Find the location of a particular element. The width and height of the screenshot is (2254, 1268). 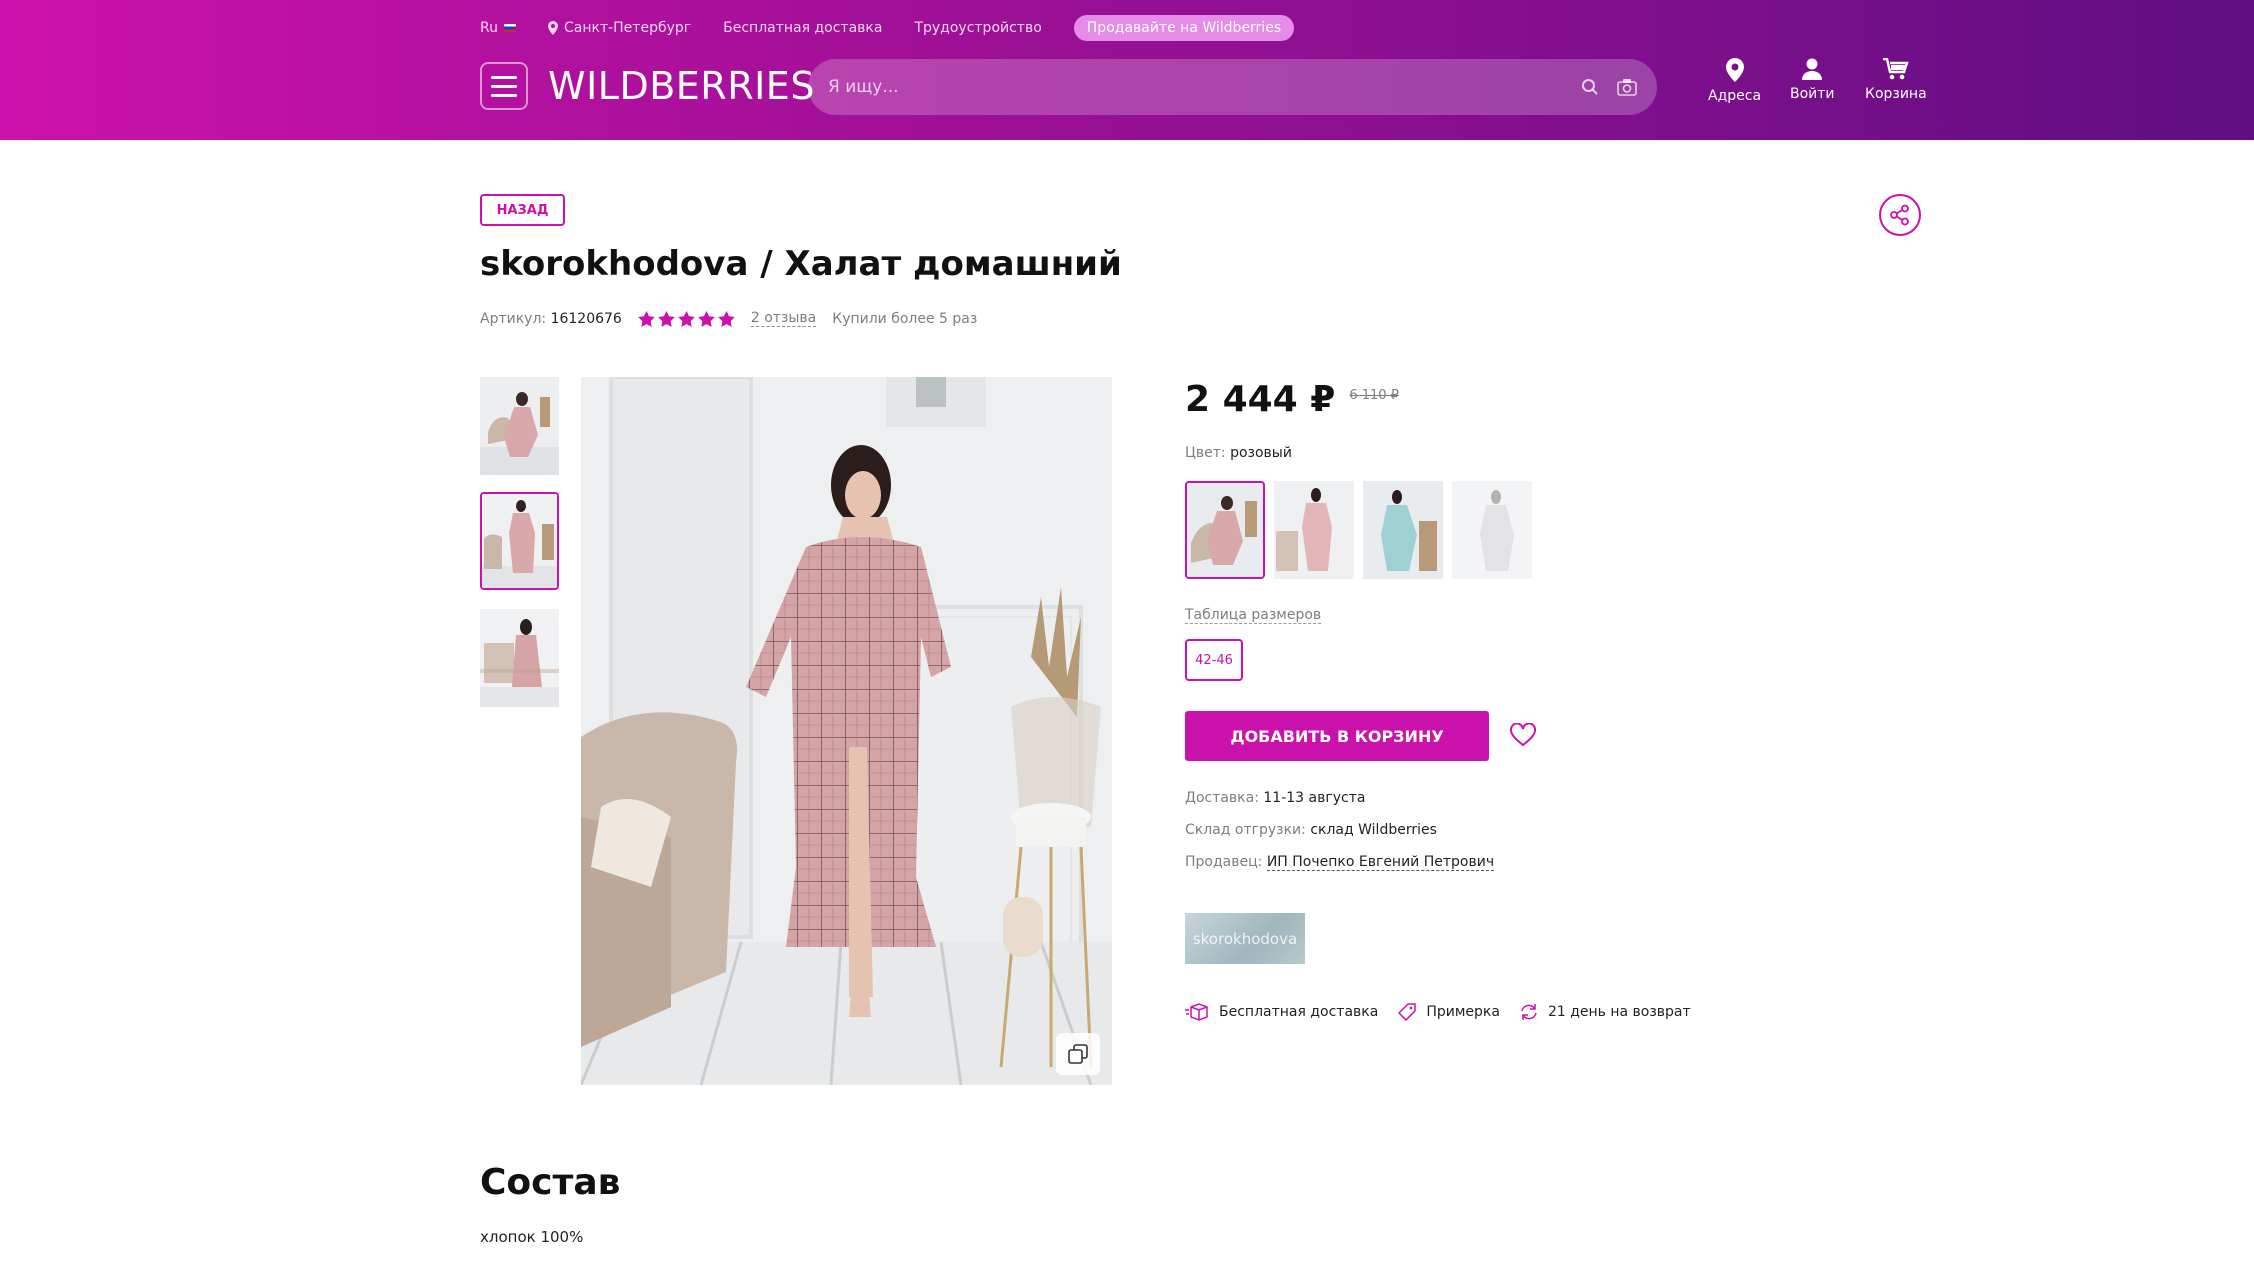

seller-link: ИП Почепко Евгений Петрович is located at coordinates (1380, 862).